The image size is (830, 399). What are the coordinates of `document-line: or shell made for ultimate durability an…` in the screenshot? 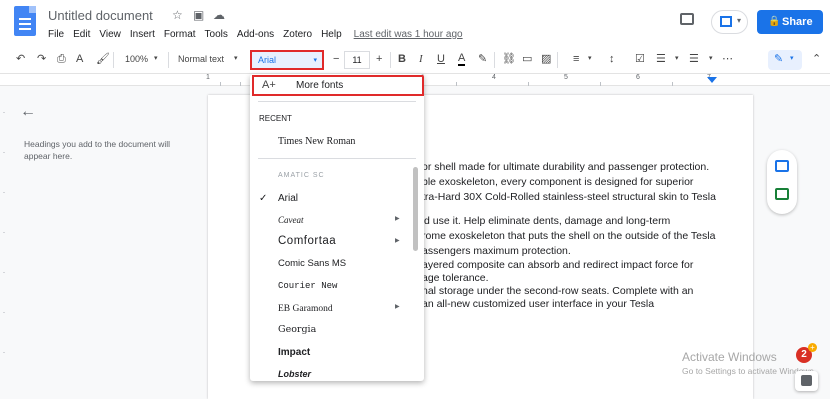 It's located at (566, 167).